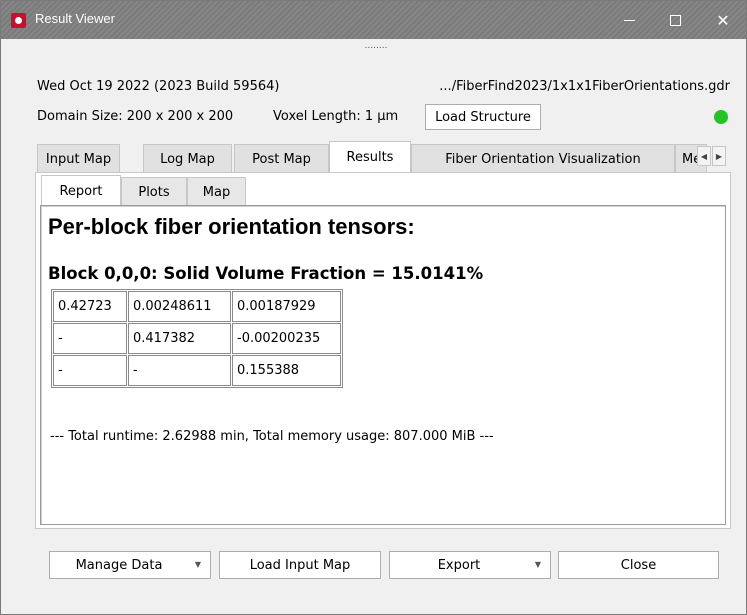  I want to click on manage-data-label: Manage Data, so click(119, 565).